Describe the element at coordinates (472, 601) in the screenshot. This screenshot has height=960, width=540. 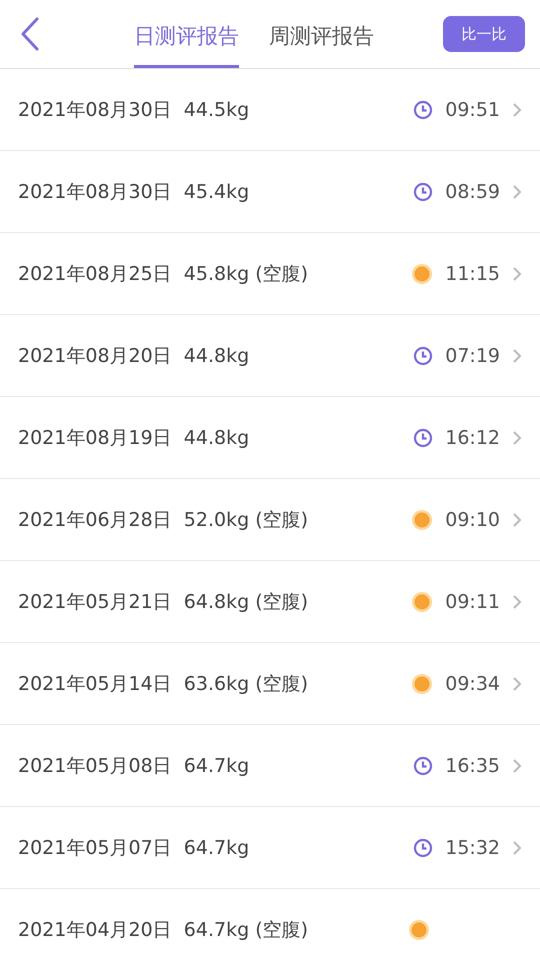
I see `record-time: 09:11` at that location.